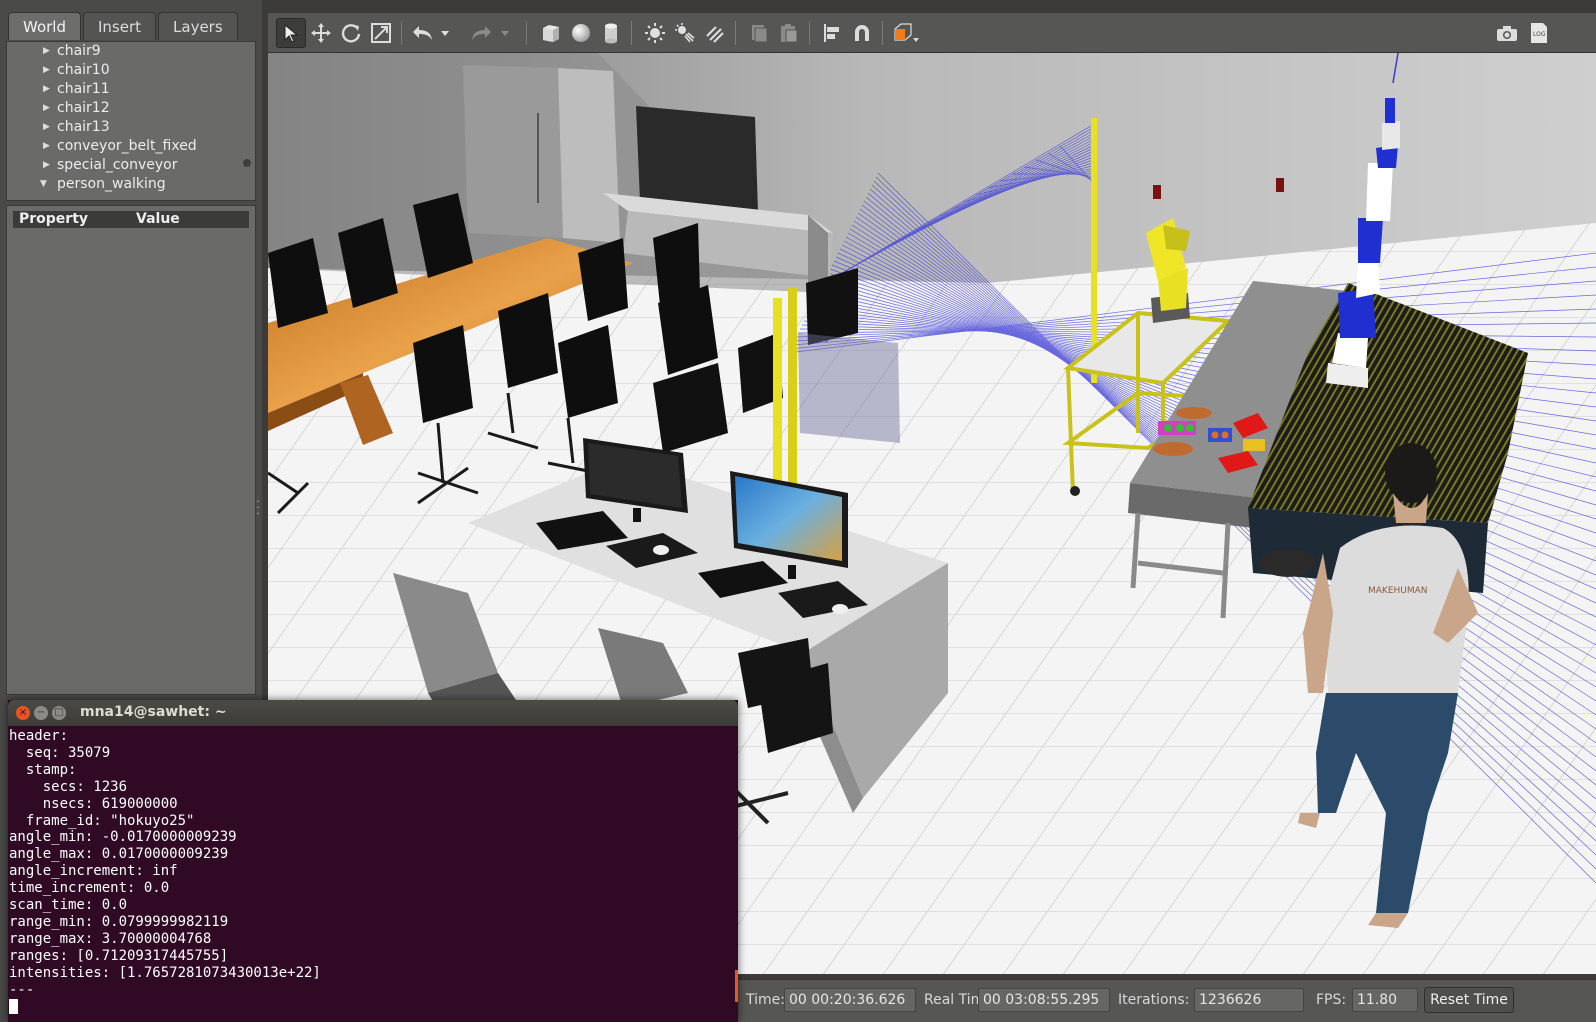 This screenshot has height=1022, width=1596. What do you see at coordinates (832, 33) in the screenshot?
I see `align-icon` at bounding box center [832, 33].